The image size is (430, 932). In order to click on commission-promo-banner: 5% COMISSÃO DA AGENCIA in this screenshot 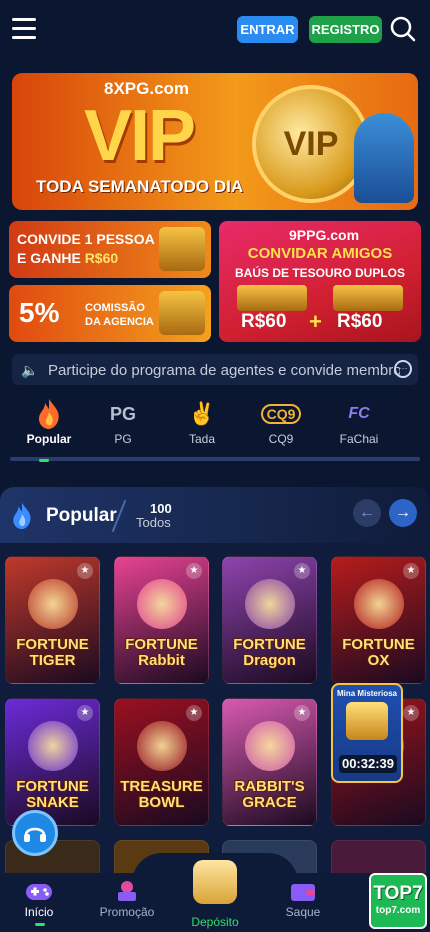, I will do `click(110, 313)`.